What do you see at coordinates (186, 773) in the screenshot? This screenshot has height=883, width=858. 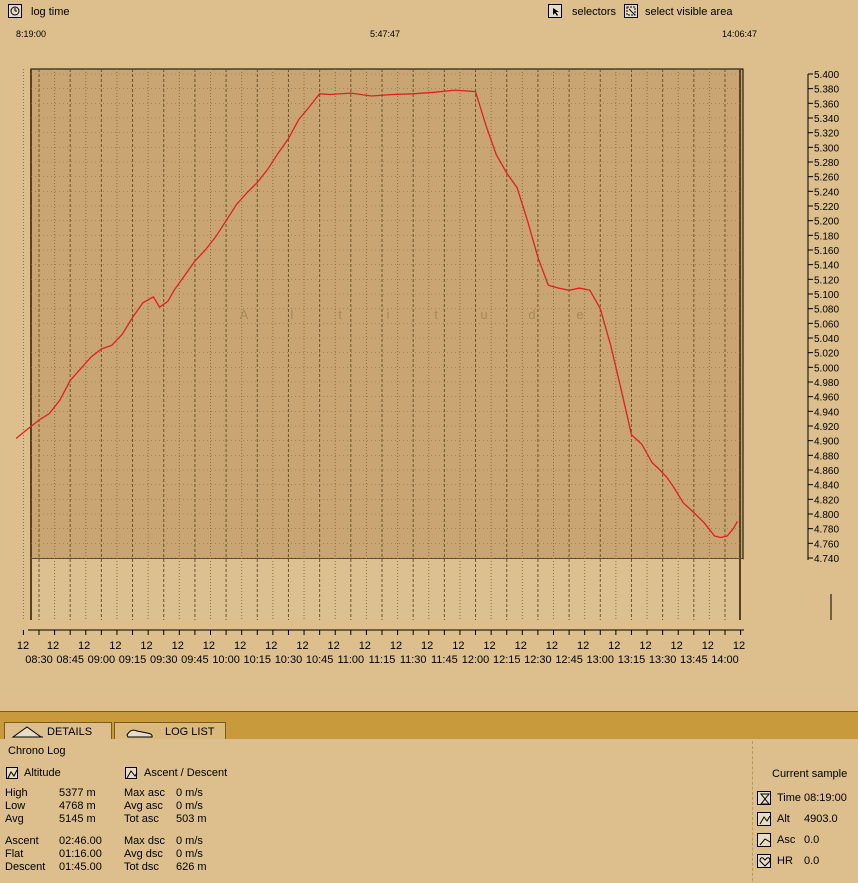 I see `ascent-descent-title: Ascent / Descent` at bounding box center [186, 773].